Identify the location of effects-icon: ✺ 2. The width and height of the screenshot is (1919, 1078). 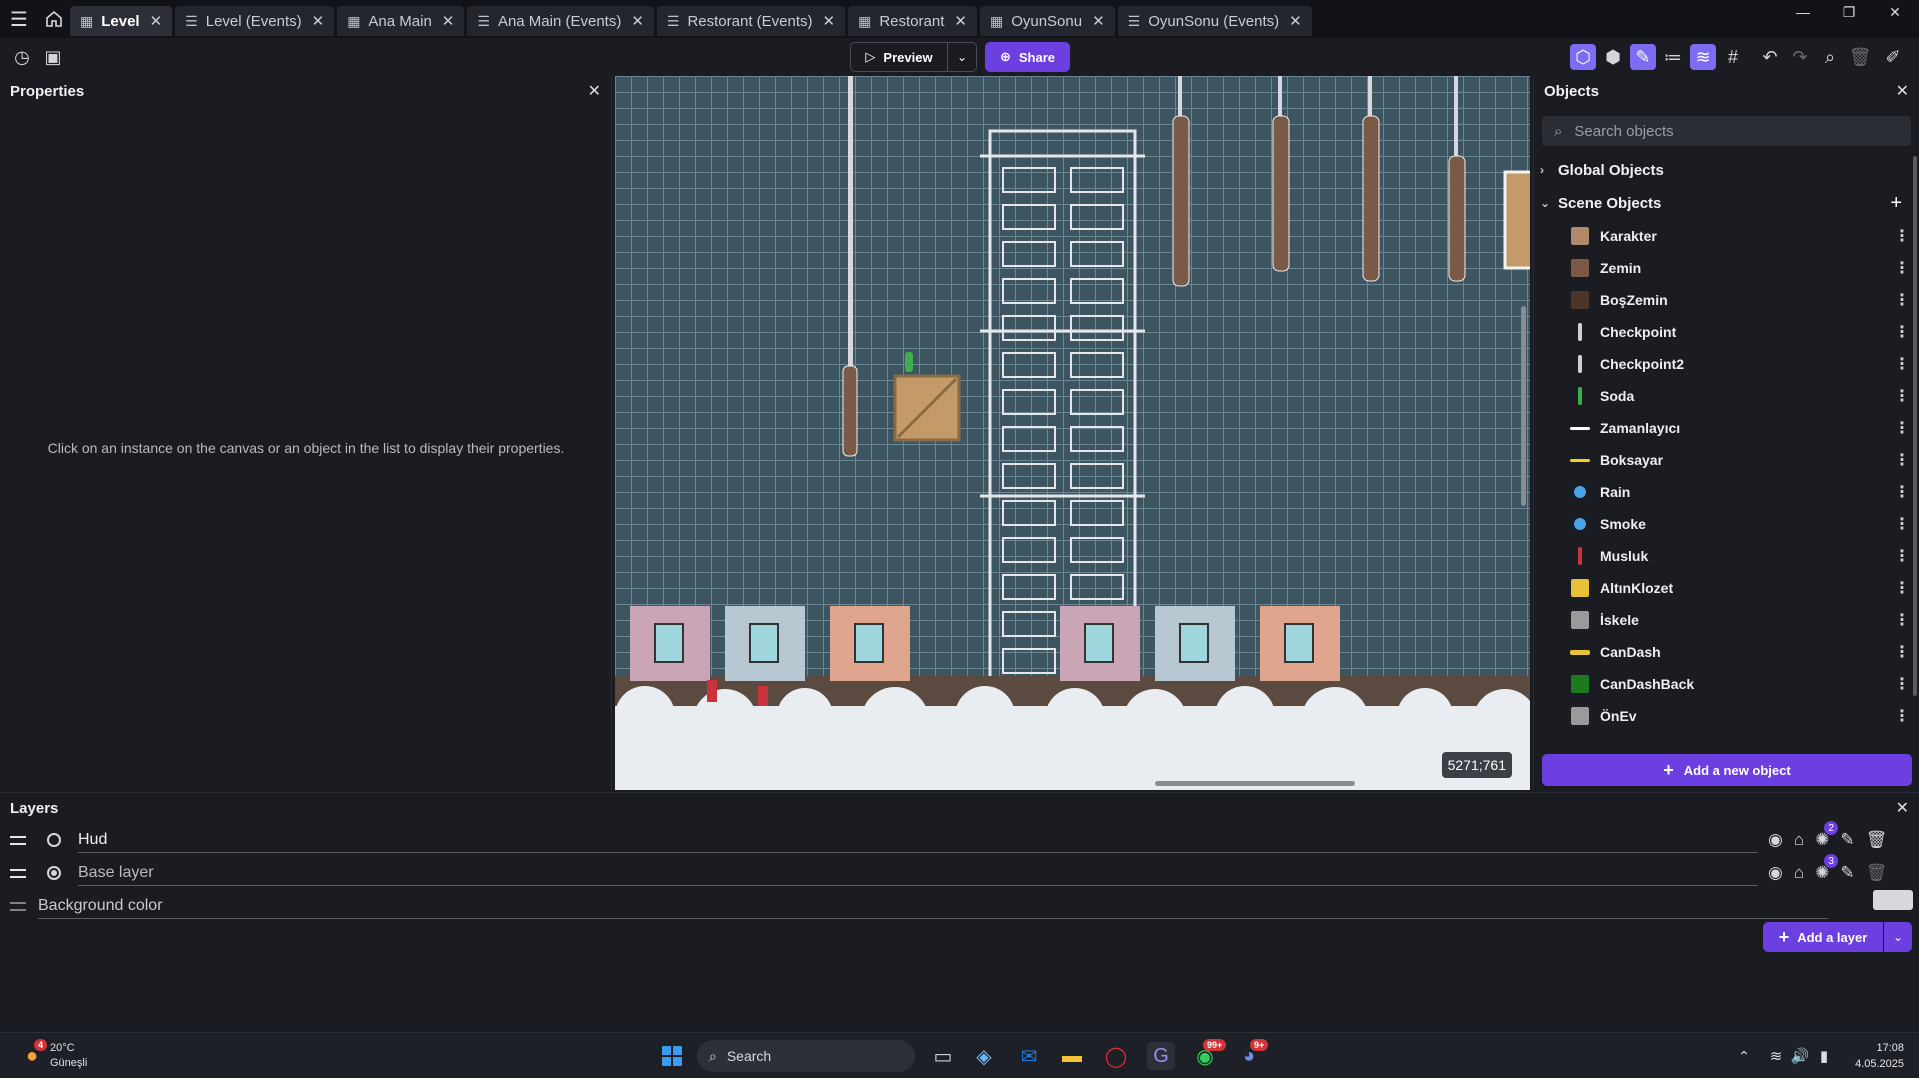
(1827, 835).